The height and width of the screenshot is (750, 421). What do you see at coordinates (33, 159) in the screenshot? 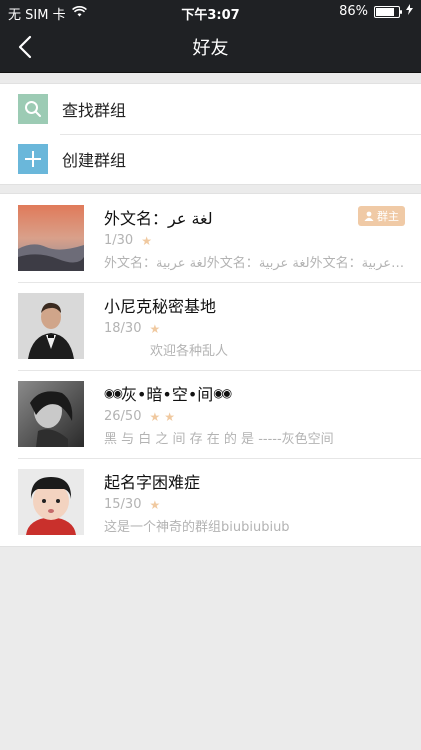
I see `plus-icon` at bounding box center [33, 159].